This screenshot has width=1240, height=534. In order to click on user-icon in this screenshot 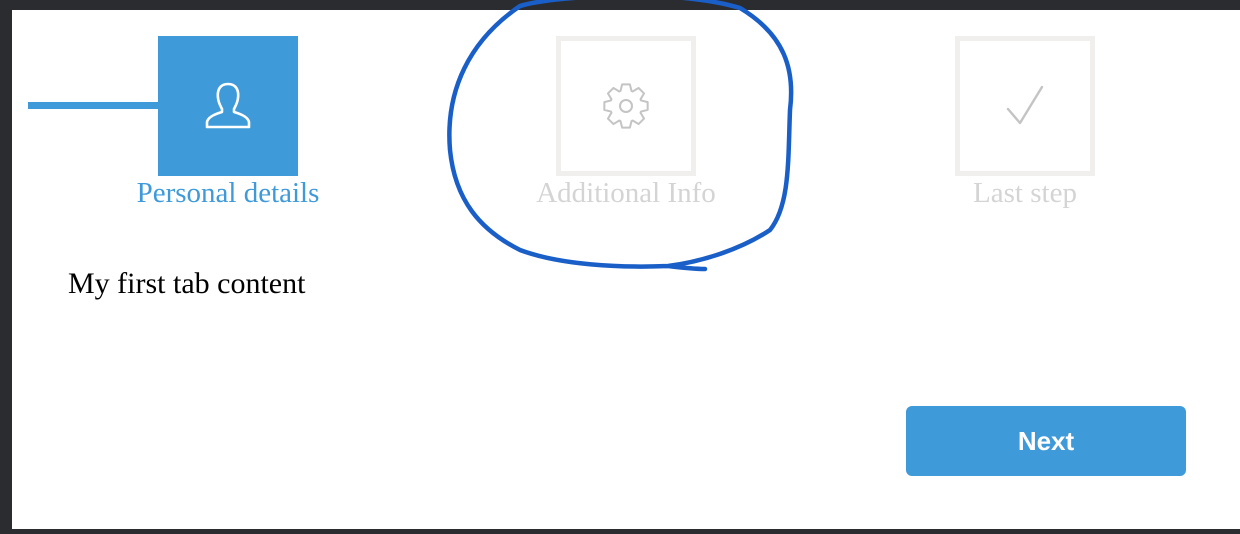, I will do `click(228, 105)`.